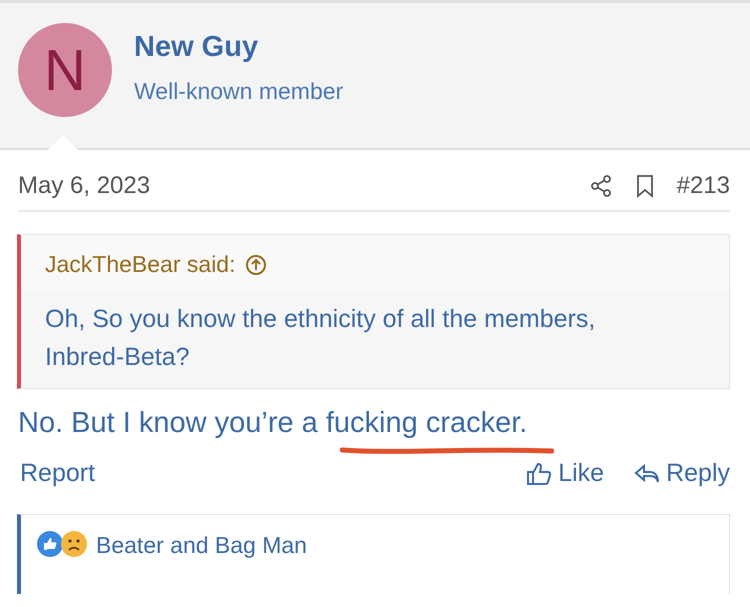 The image size is (750, 607). What do you see at coordinates (682, 473) in the screenshot?
I see `reply-button: Reply` at bounding box center [682, 473].